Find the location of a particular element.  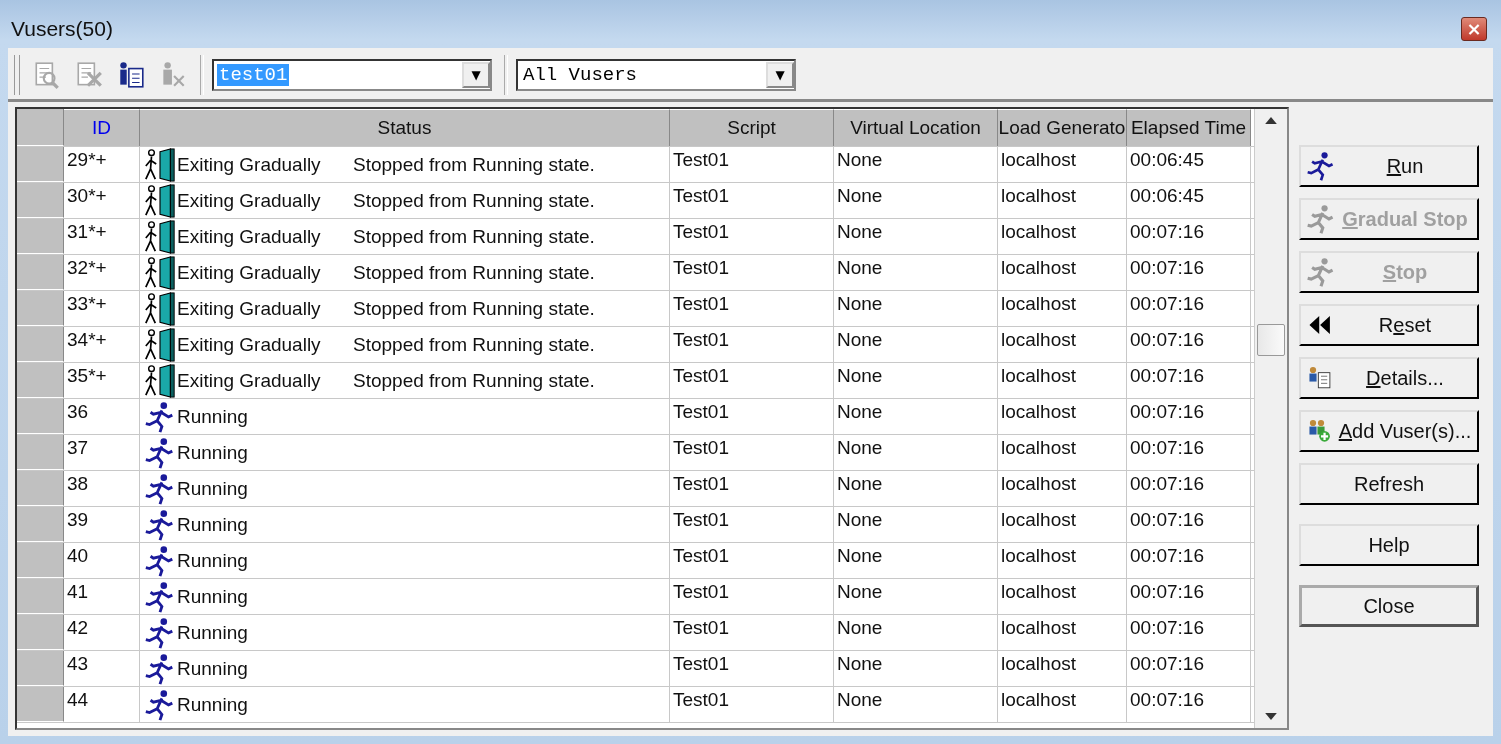

table-cell: 43 is located at coordinates (102, 668).